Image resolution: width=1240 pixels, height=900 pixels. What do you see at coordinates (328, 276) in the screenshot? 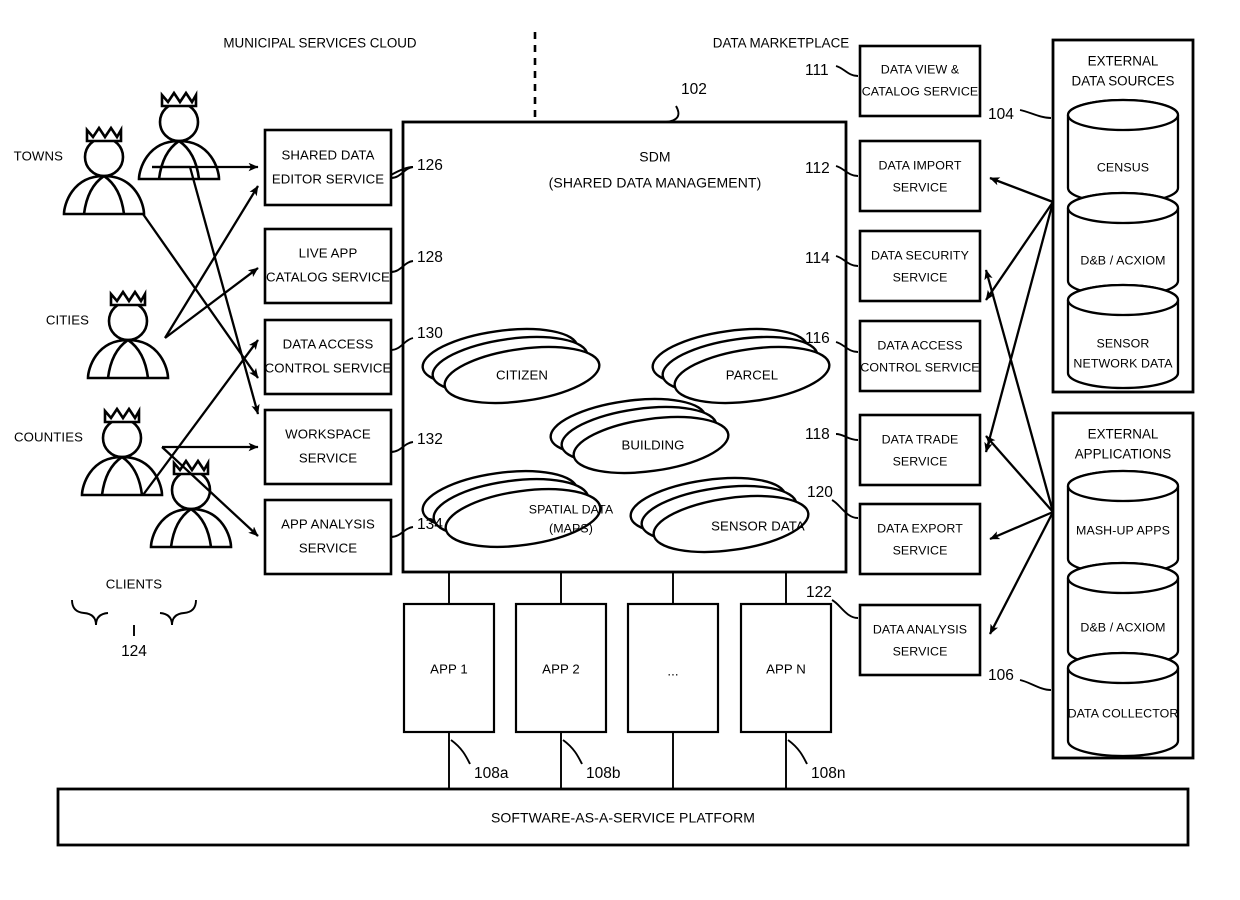
I see `left-service-label-2: CATALOG SERVICE` at bounding box center [328, 276].